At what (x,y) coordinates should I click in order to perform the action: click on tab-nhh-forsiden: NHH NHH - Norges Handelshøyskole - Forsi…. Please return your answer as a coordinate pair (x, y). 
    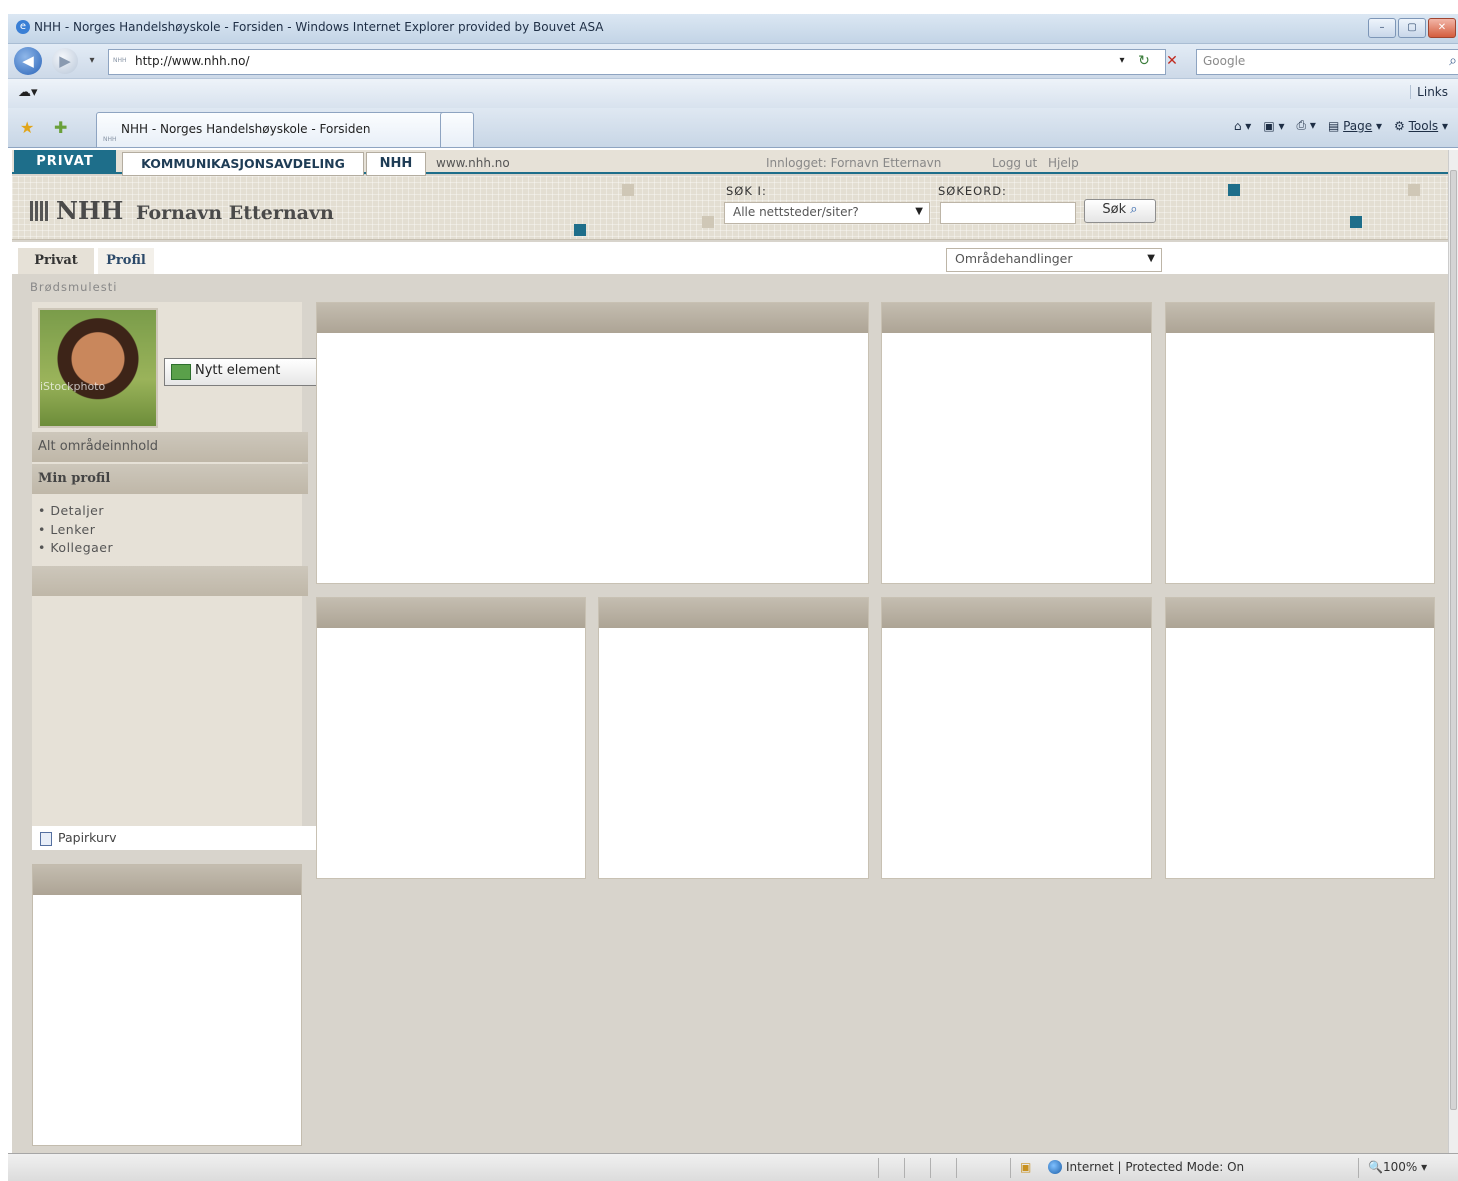
    Looking at the image, I should click on (279, 129).